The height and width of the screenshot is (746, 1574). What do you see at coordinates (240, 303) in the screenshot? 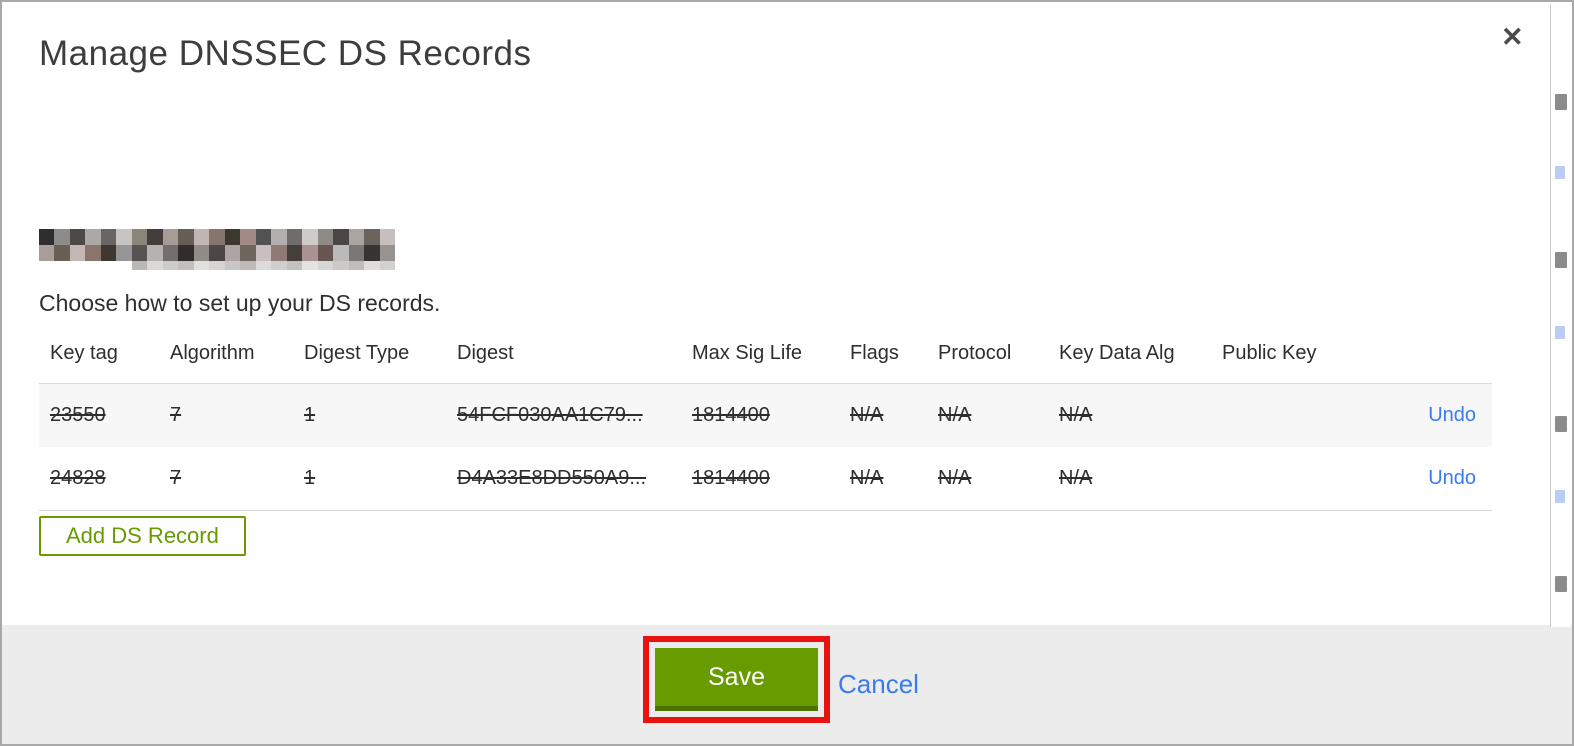
I see `subtitle: Choose how to set up your DS records.` at bounding box center [240, 303].